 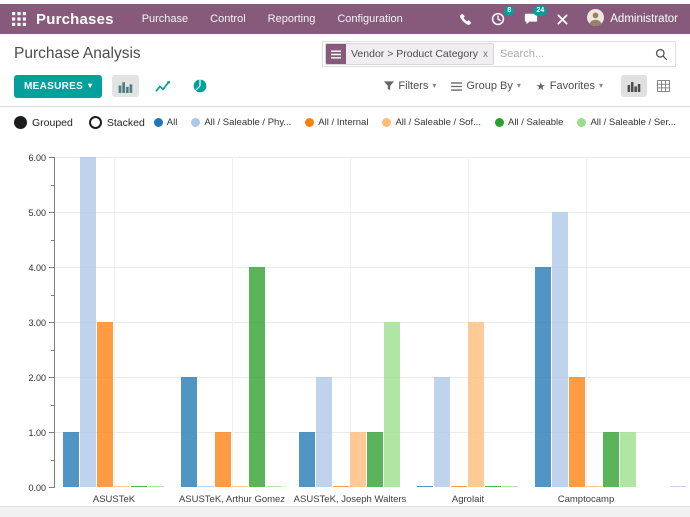 What do you see at coordinates (648, 86) in the screenshot?
I see `view-switcher` at bounding box center [648, 86].